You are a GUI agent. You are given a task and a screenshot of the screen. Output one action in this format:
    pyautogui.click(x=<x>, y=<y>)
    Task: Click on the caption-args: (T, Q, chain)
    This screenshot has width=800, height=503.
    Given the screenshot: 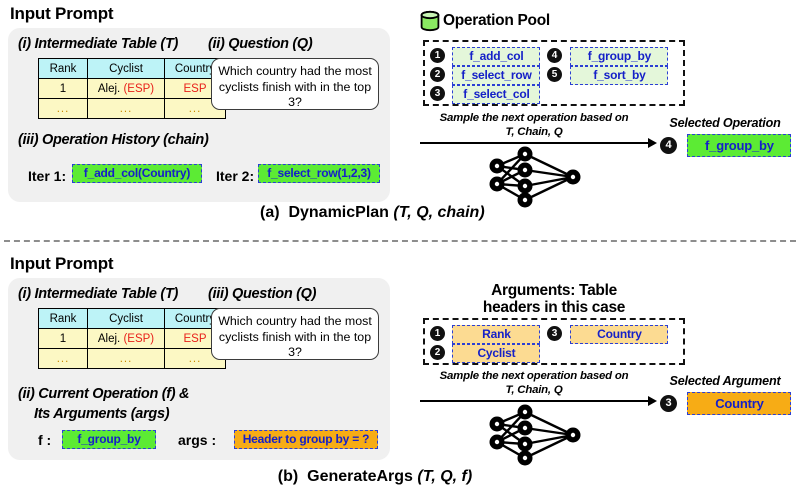 What is the action you would take?
    pyautogui.click(x=439, y=212)
    